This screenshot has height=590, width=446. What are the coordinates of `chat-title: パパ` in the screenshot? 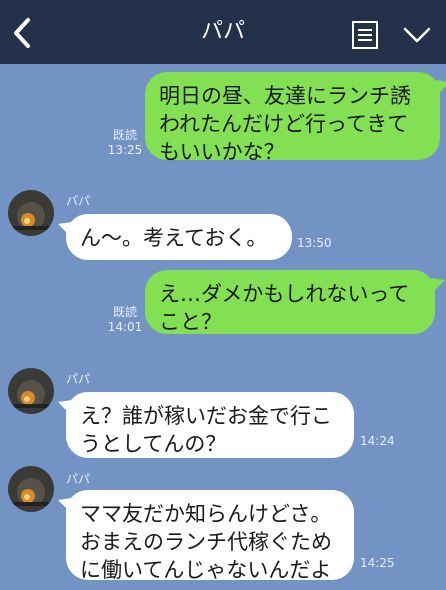 It's located at (222, 31).